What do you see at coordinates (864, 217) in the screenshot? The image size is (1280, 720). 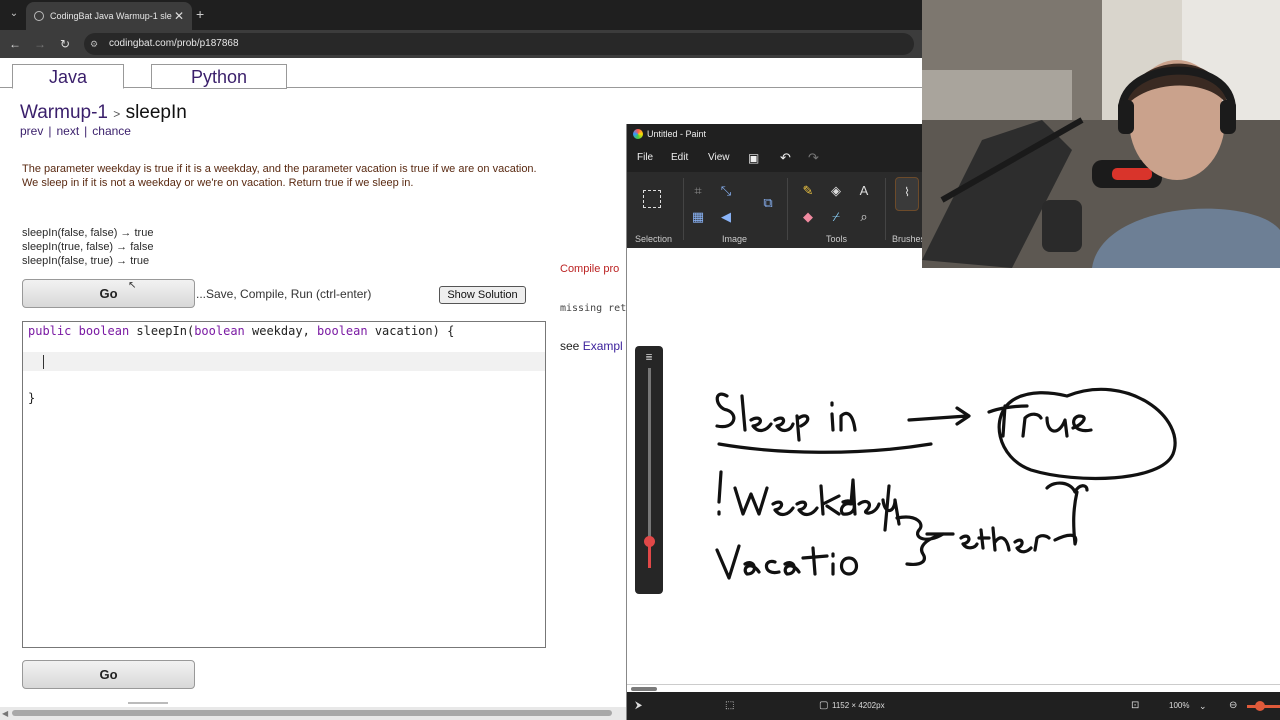 I see `magnifier-icon: ⌕` at bounding box center [864, 217].